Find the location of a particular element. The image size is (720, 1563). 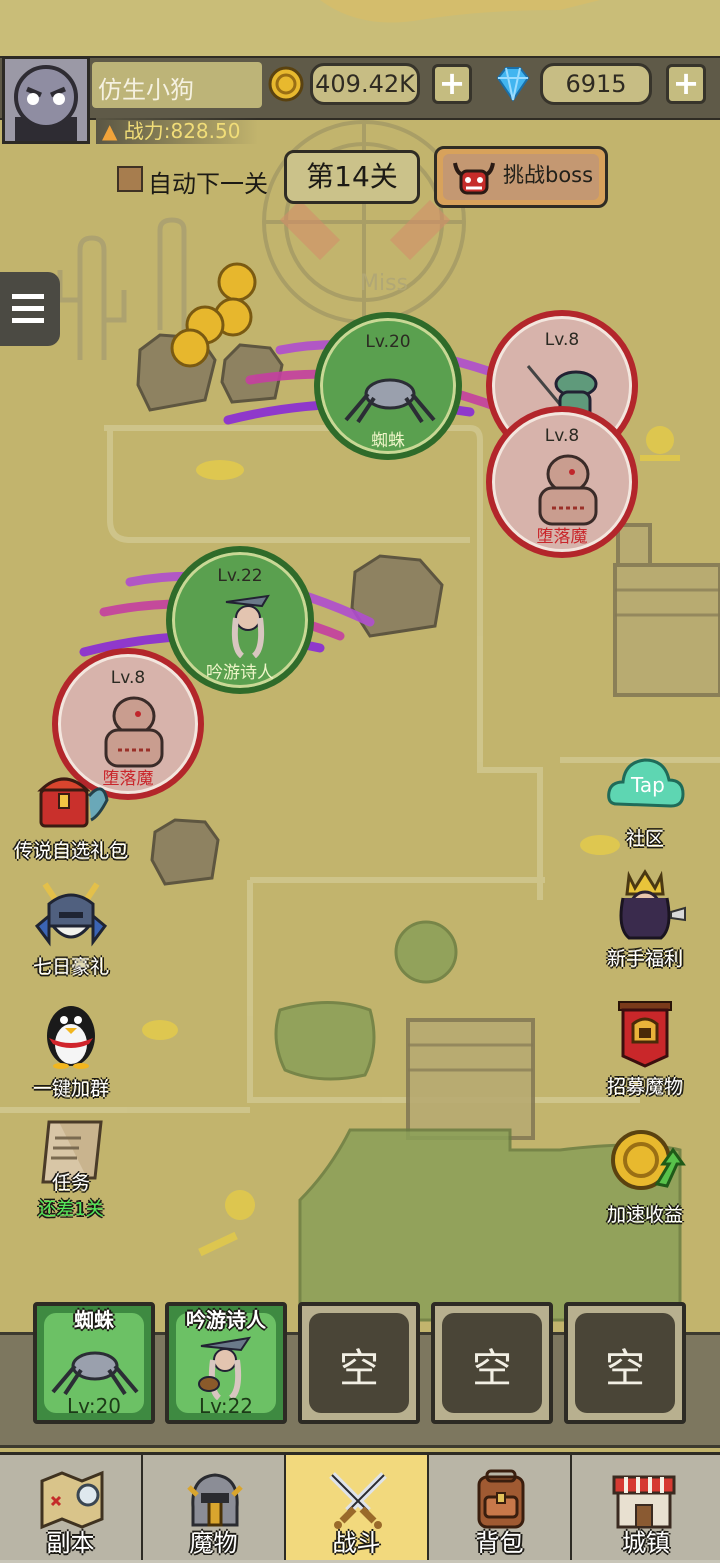

seven-day-gift-button: 七日豪礼 is located at coordinates (71, 927).